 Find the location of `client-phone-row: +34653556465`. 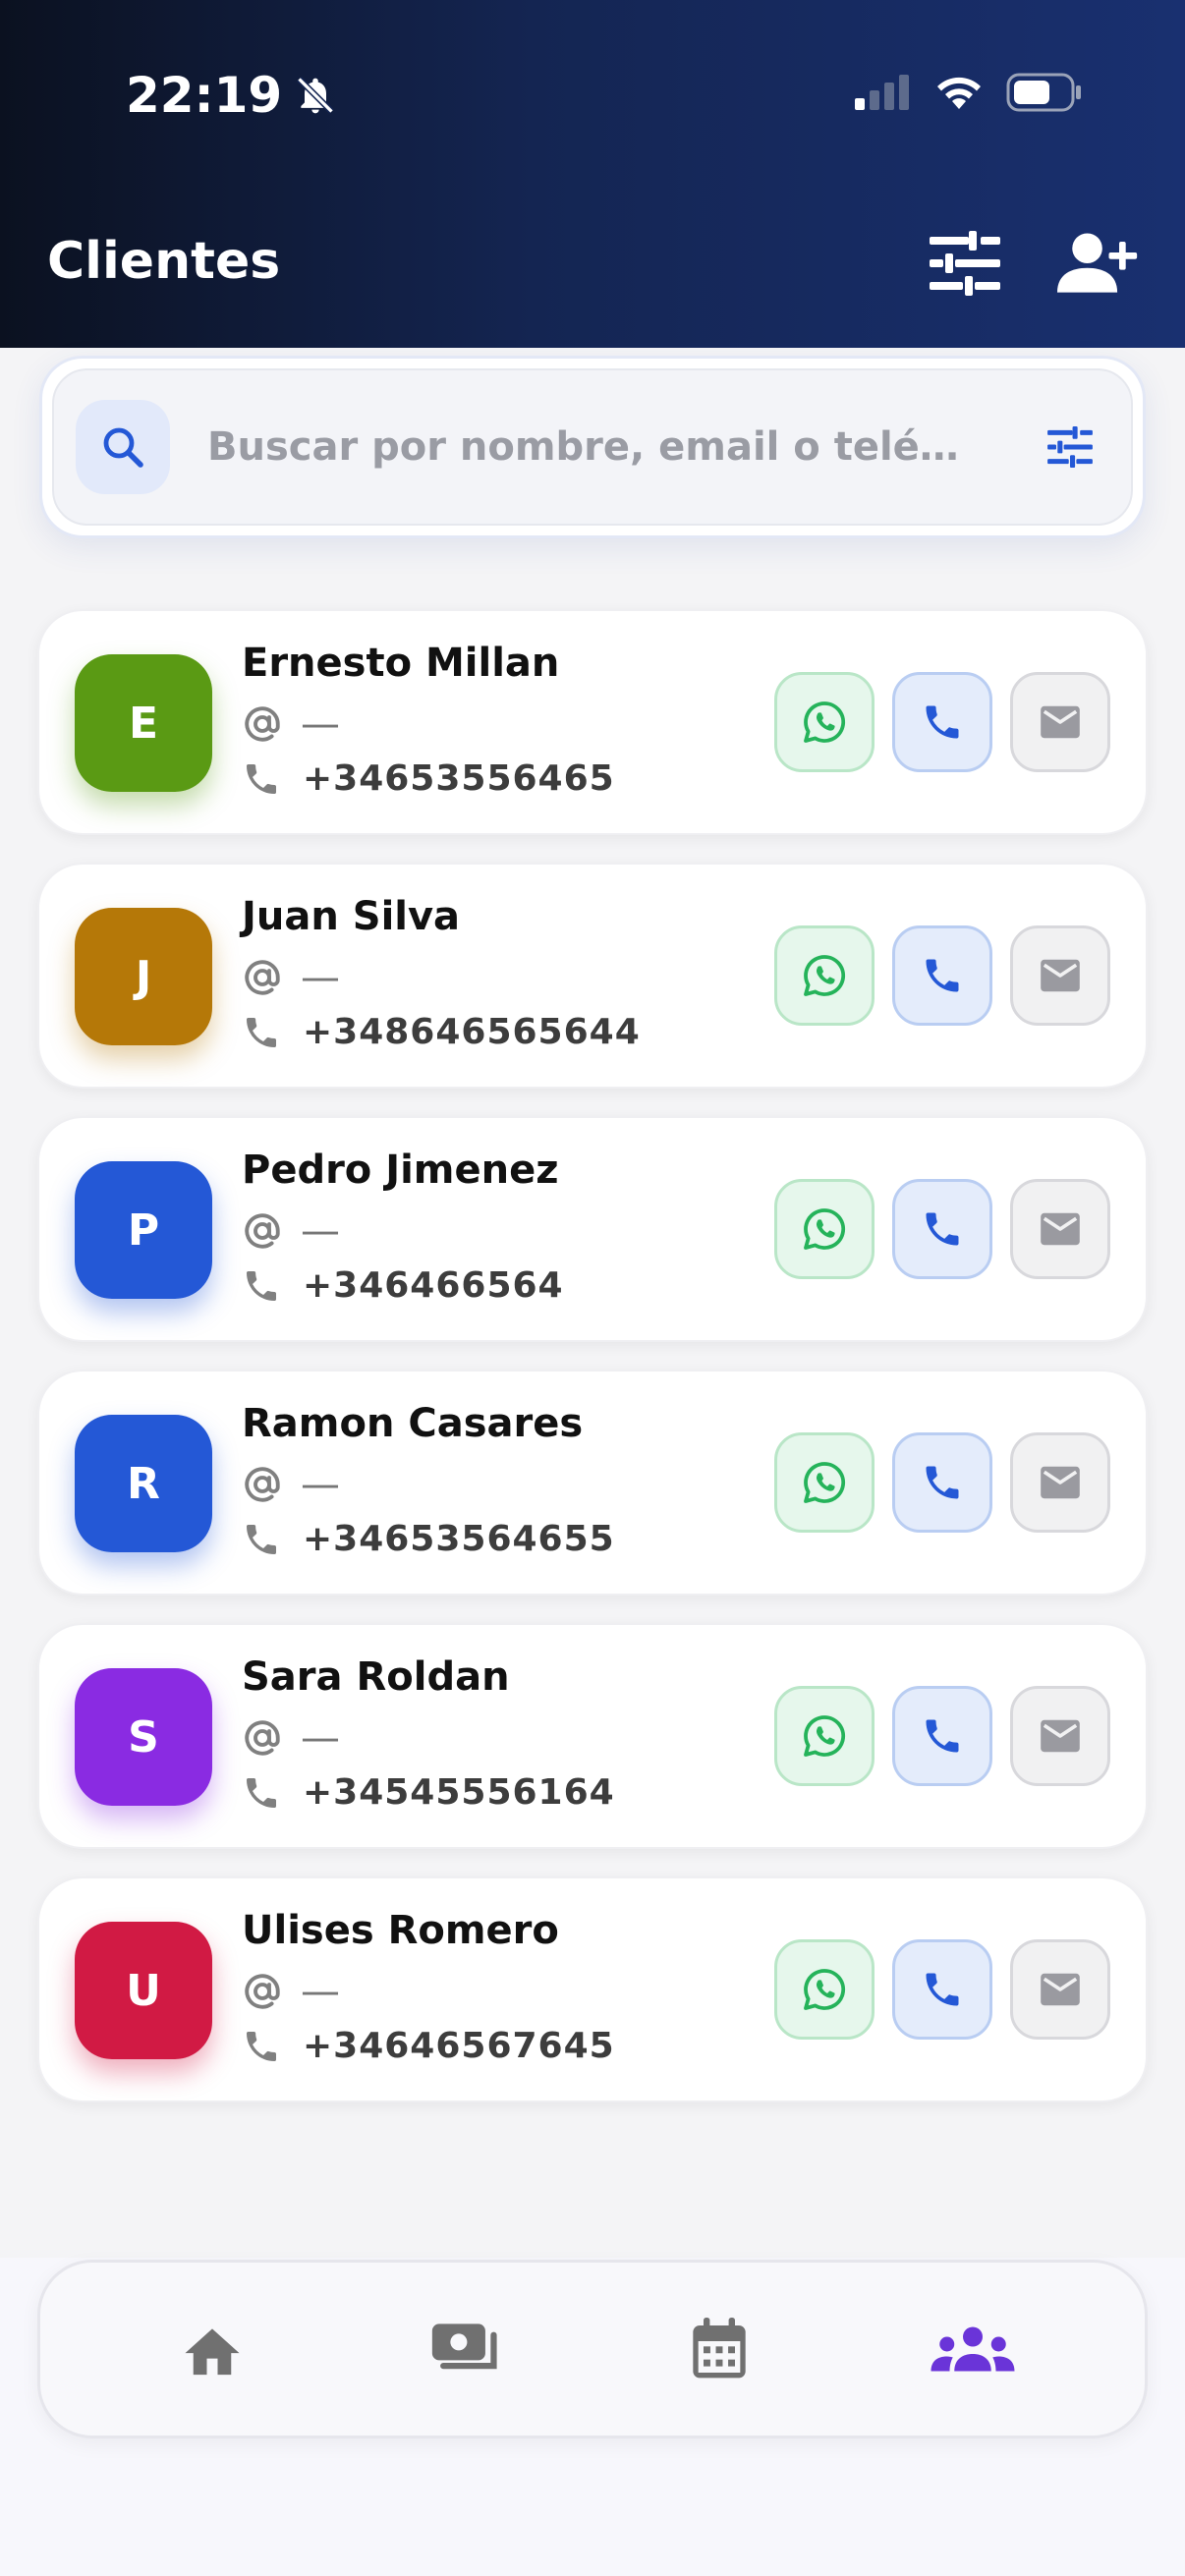

client-phone-row: +34653556465 is located at coordinates (429, 778).